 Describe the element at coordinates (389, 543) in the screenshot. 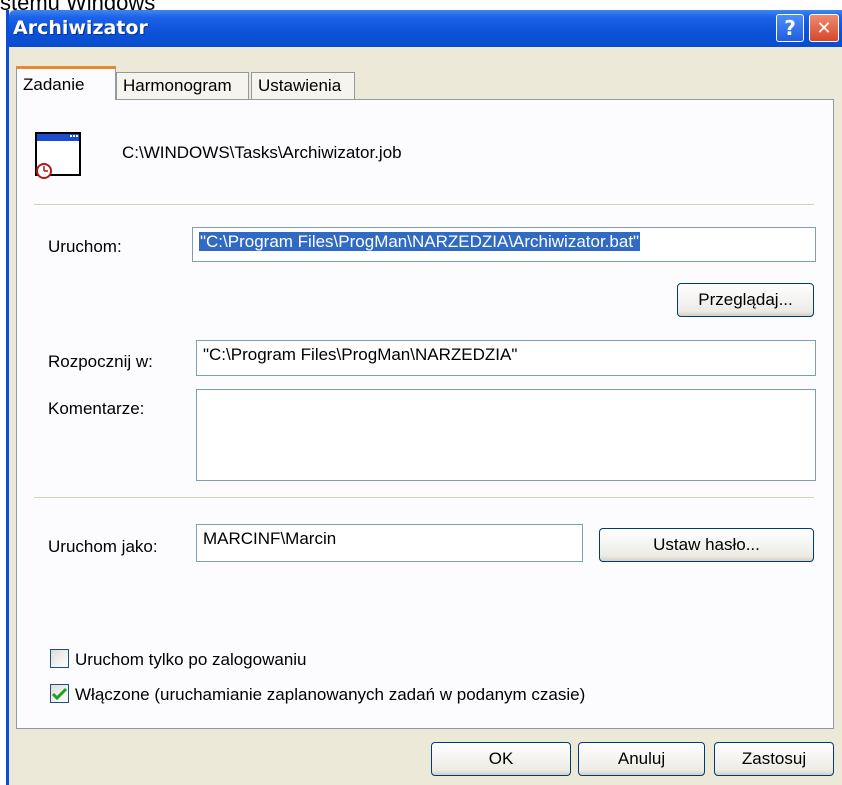

I see `run-as-input: MARCINF\Marcin` at that location.